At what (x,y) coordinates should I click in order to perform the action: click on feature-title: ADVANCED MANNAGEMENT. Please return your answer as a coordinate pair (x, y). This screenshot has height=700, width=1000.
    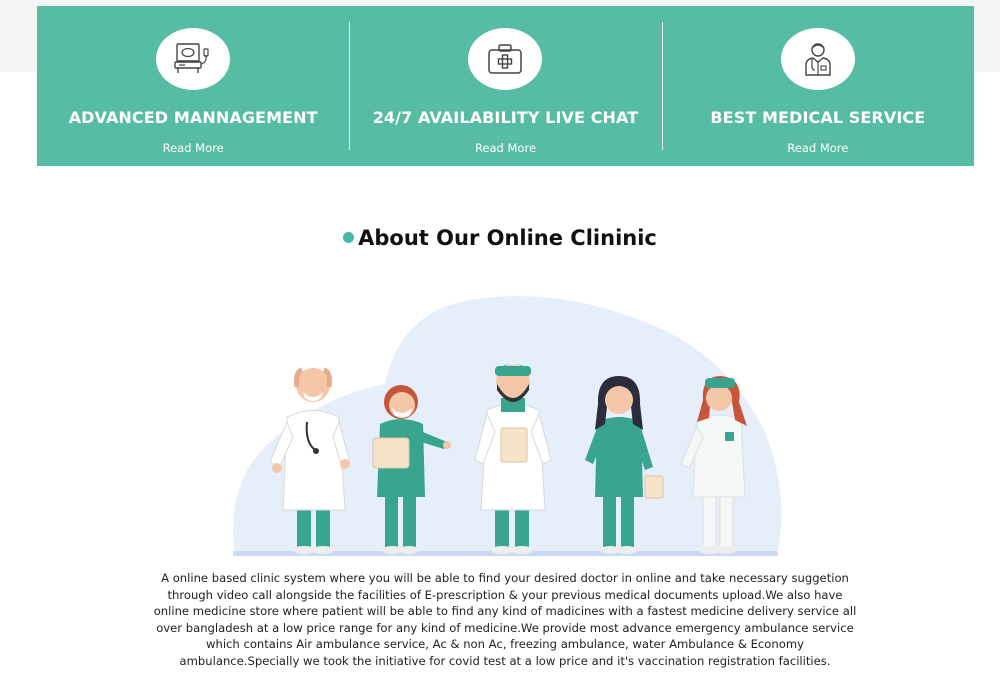
    Looking at the image, I should click on (193, 117).